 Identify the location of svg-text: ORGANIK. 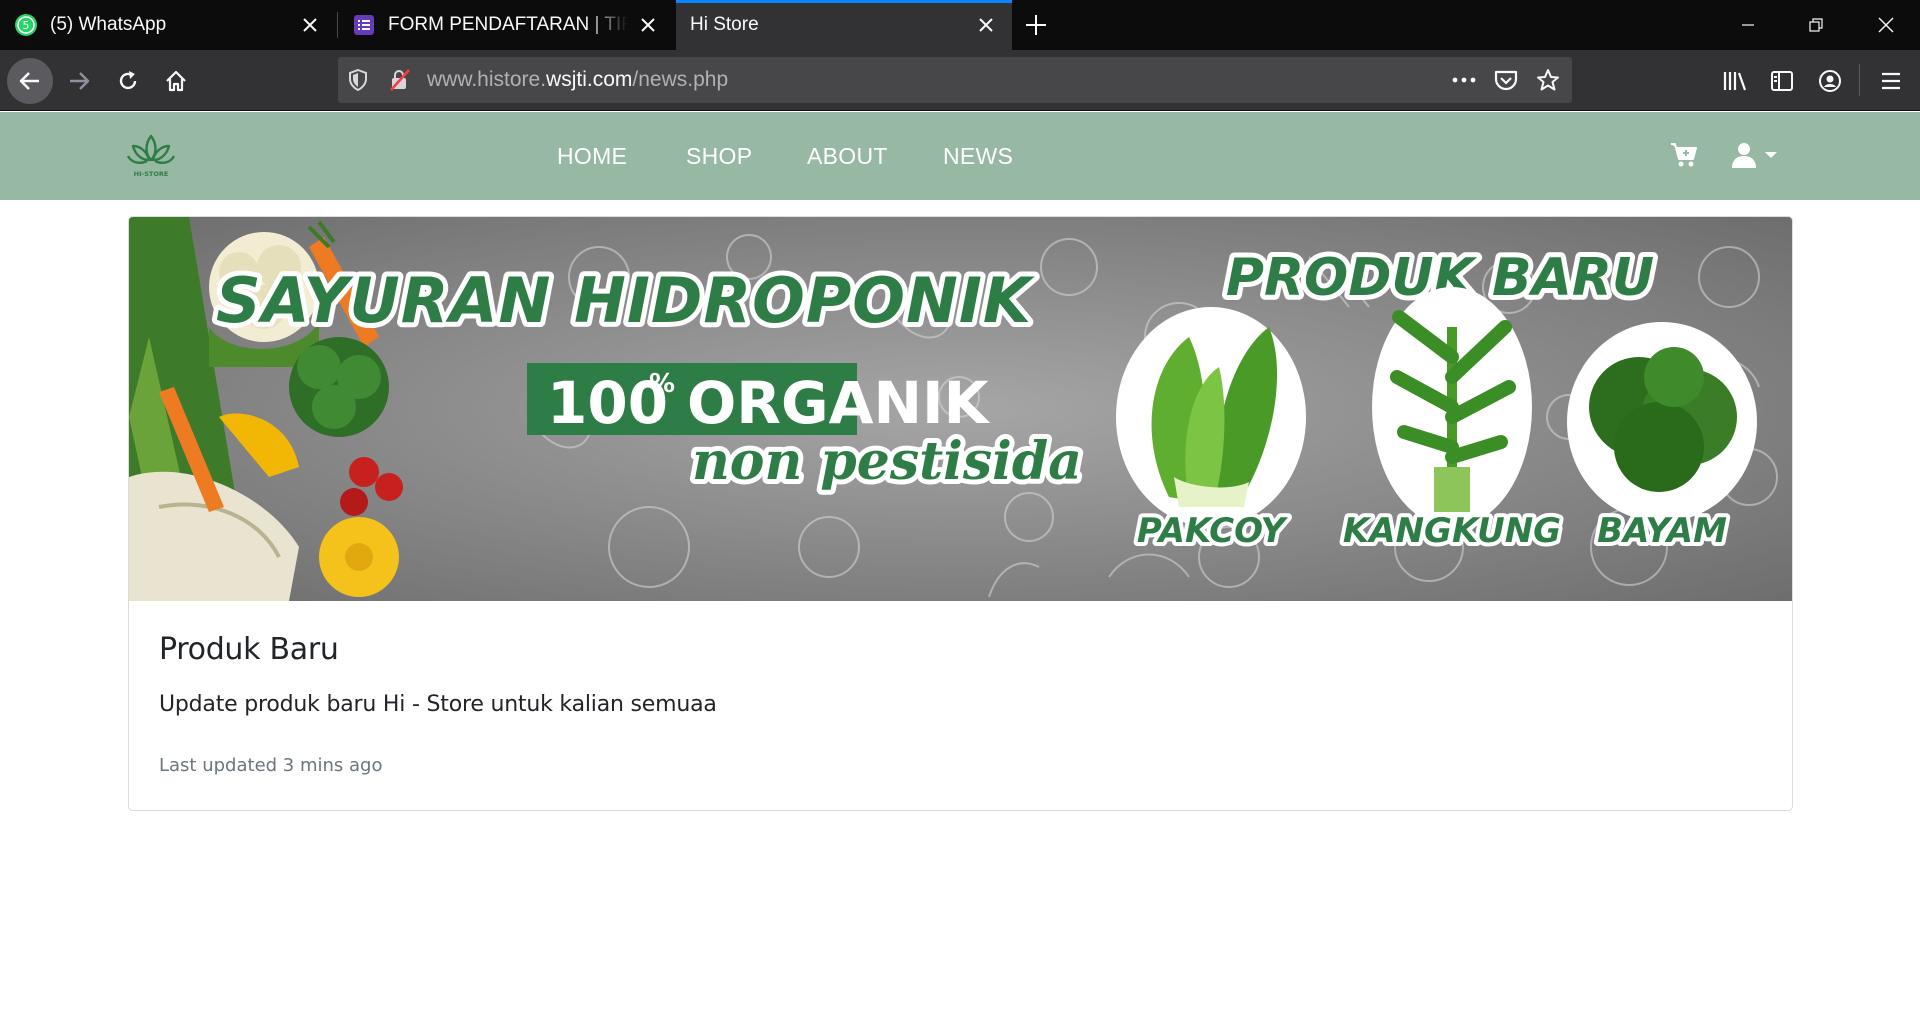
(839, 403).